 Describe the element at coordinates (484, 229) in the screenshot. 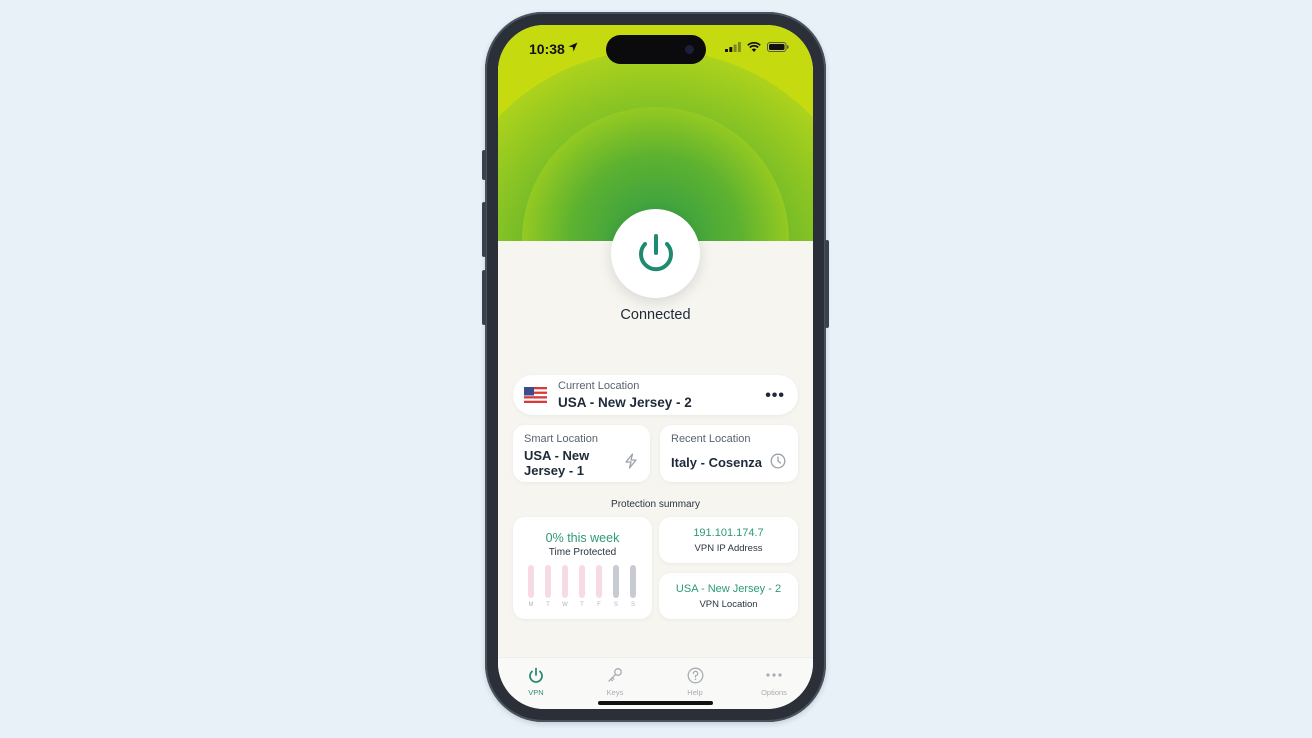

I see `volume-up-button` at that location.